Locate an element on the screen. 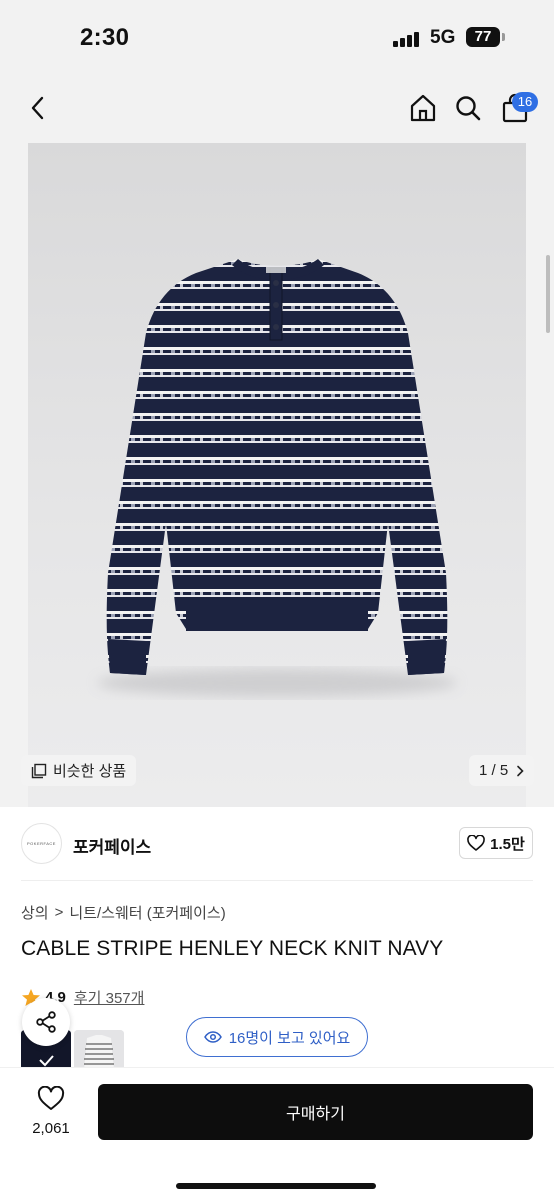 This screenshot has height=1200, width=554. back-button is located at coordinates (38, 108).